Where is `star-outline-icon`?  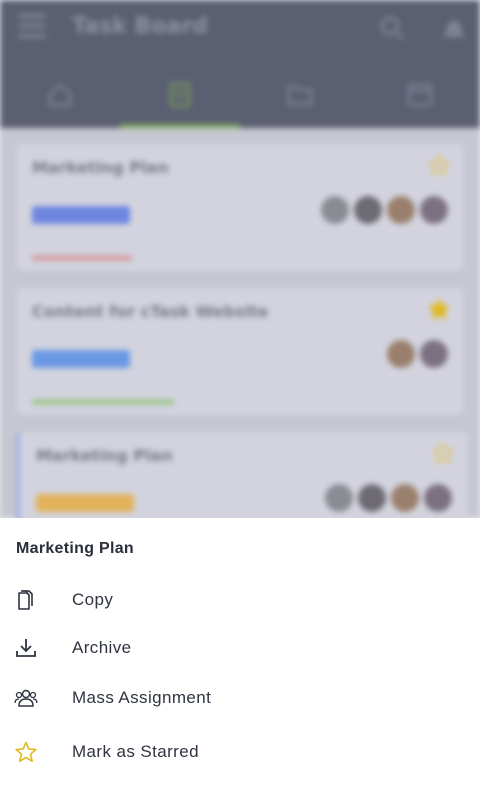
star-outline-icon is located at coordinates (26, 751).